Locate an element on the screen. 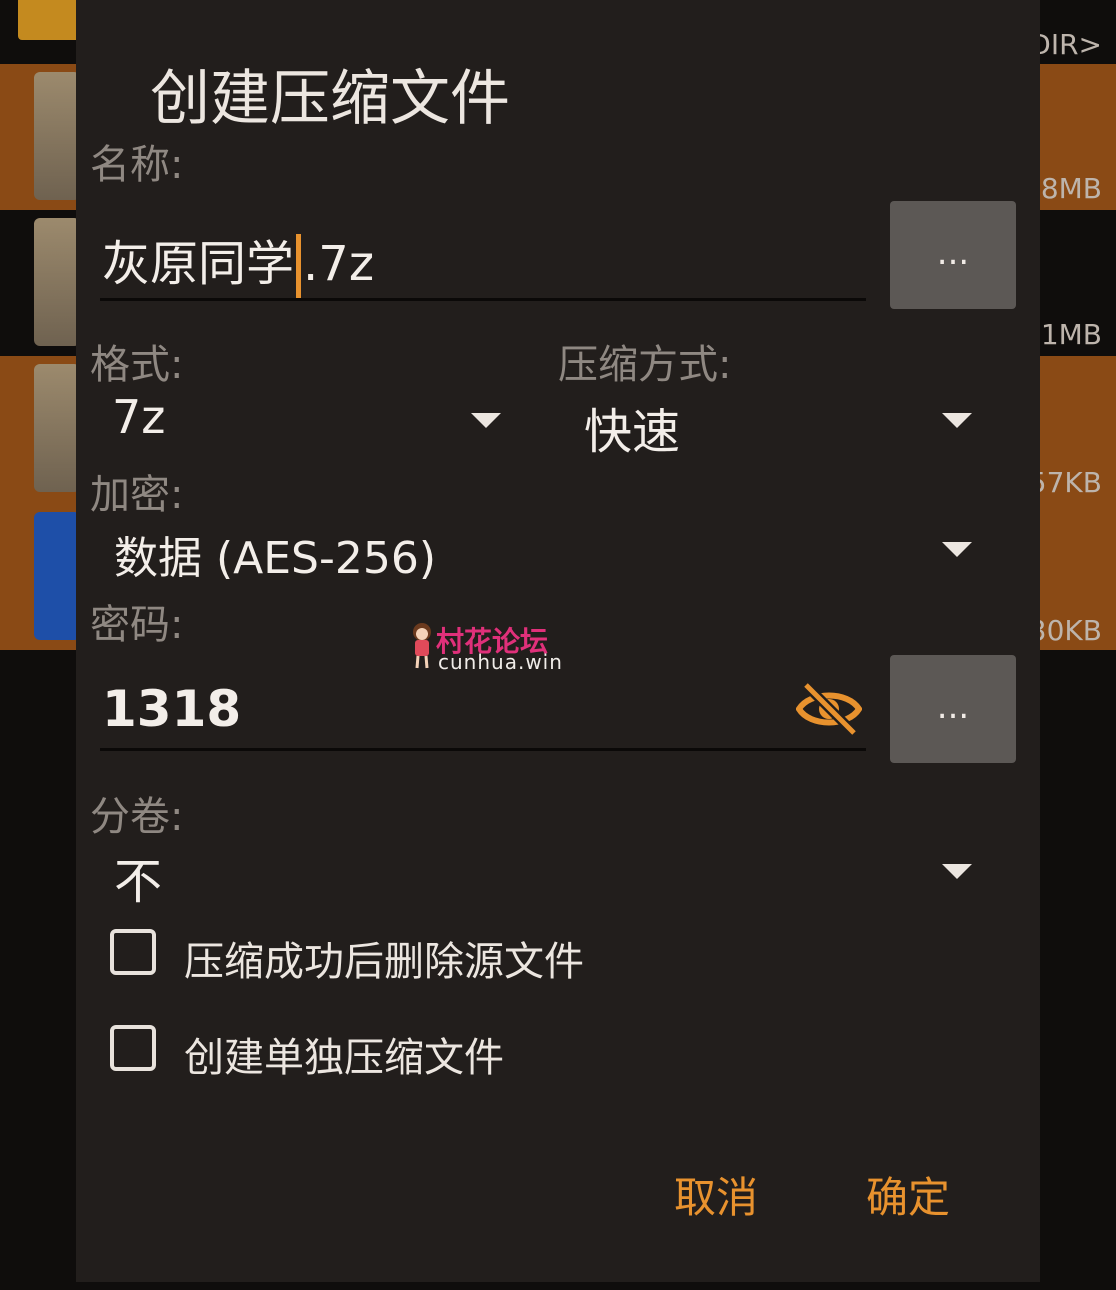  encryption-label: 加密: is located at coordinates (137, 495).